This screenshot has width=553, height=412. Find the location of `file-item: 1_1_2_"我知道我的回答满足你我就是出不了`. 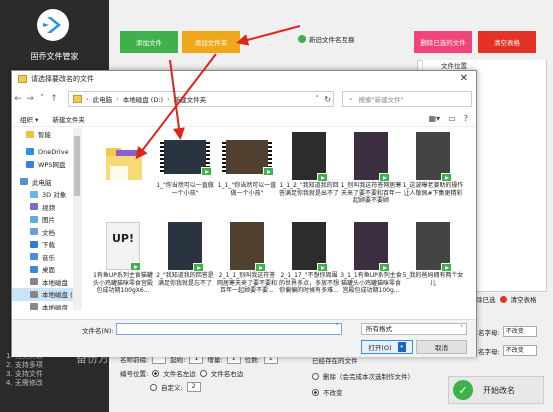

file-item: 1_1_2_"我知道我的回答满足你我就是出不了 is located at coordinates (309, 164).